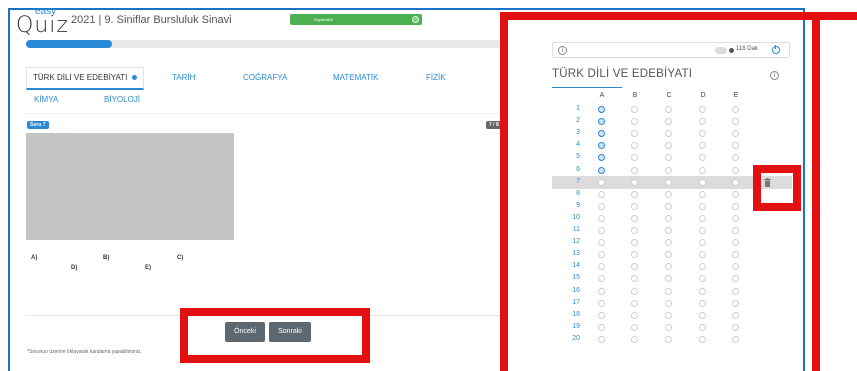 This screenshot has height=371, width=857. Describe the element at coordinates (69, 44) in the screenshot. I see `progress-fill` at that location.